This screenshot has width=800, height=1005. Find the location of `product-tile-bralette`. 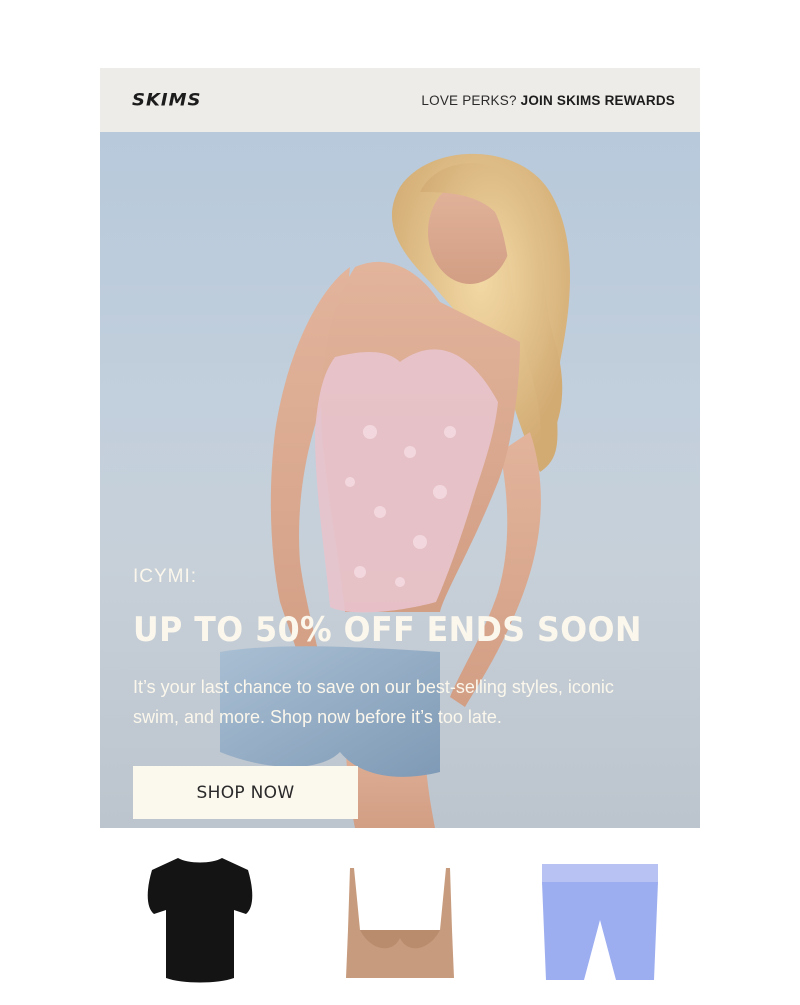

product-tile-bralette is located at coordinates (400, 925).